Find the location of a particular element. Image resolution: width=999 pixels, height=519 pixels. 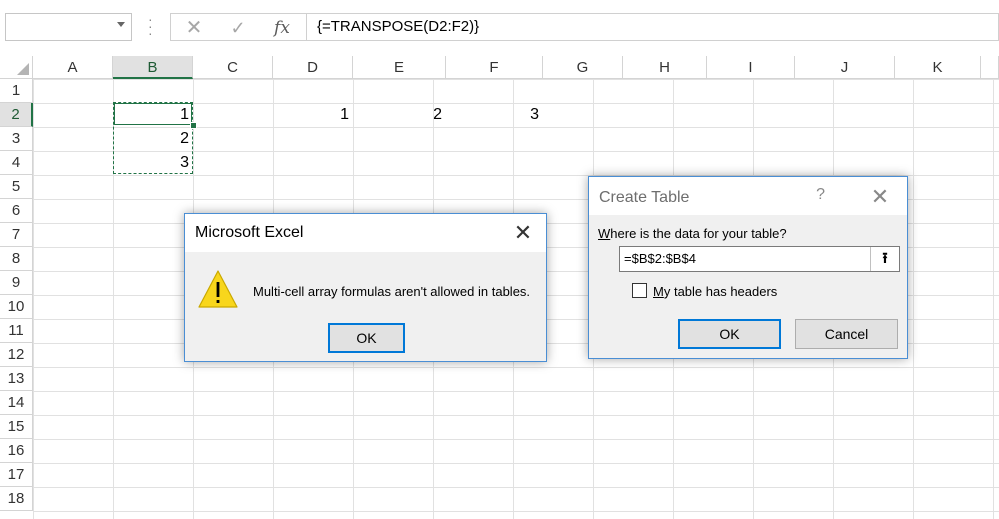

headers-checkbox-label: My table has headers is located at coordinates (715, 291).